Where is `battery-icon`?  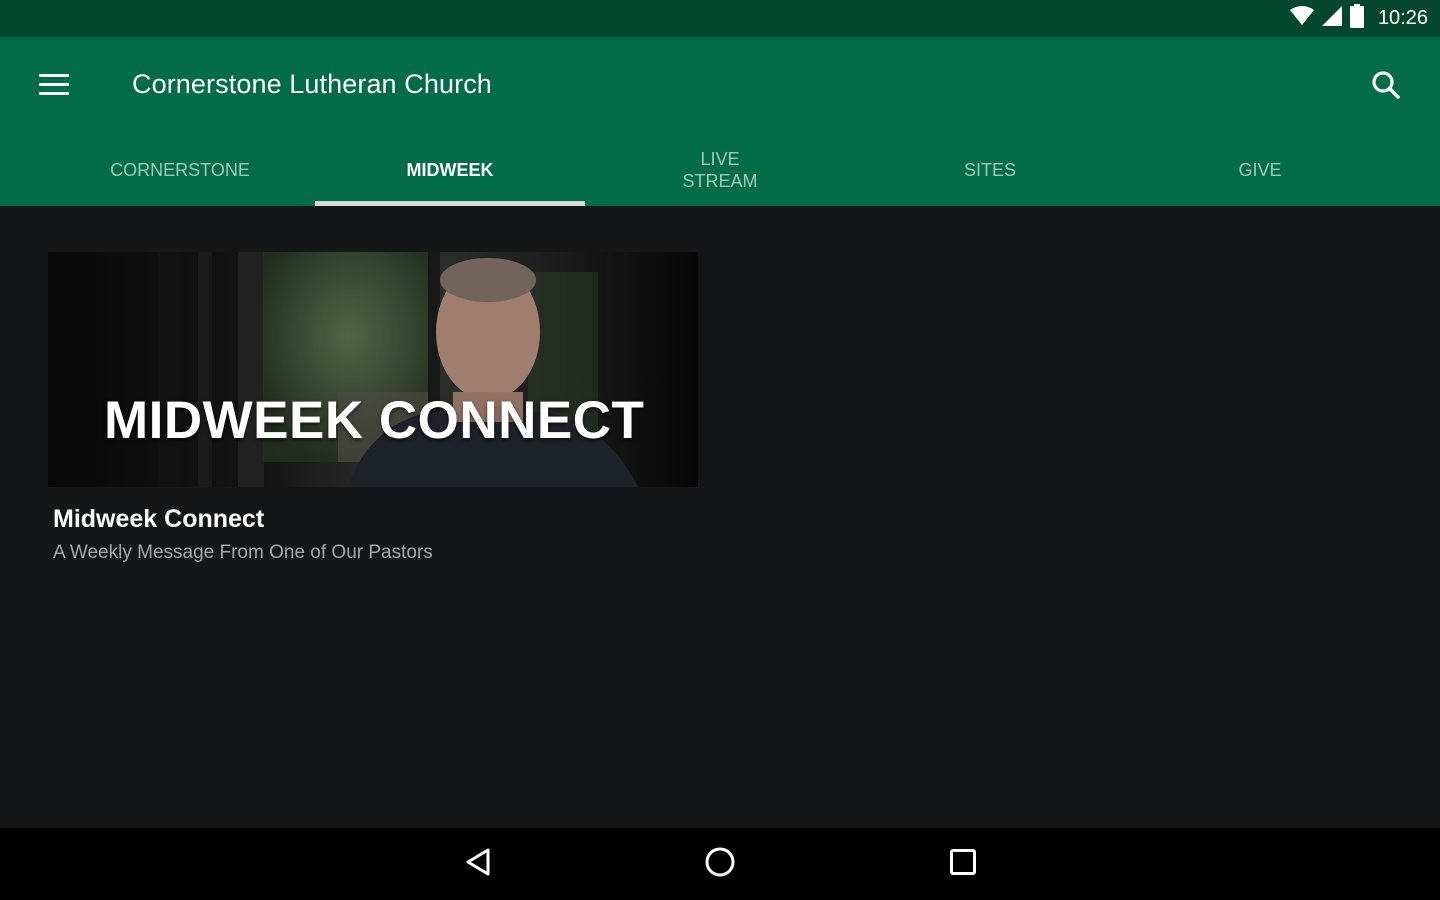
battery-icon is located at coordinates (1356, 18).